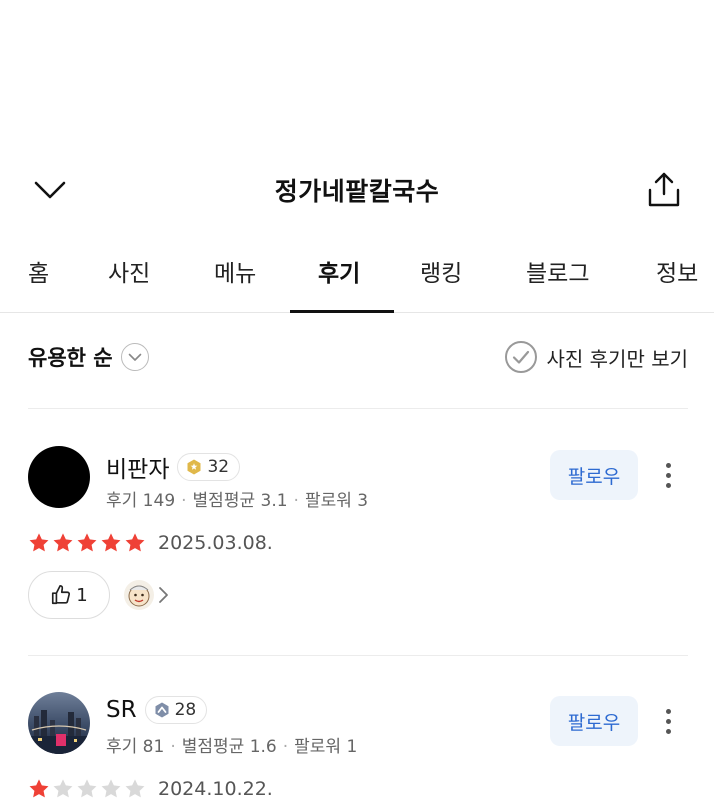  I want to click on tab-bar: 홈 사진 메뉴 후기 랭킹 블로그 정보, so click(357, 276).